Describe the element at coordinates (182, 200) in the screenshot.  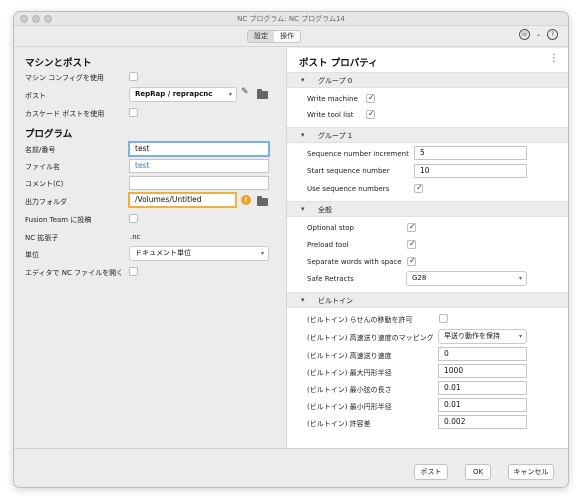
I see `output-folder-input: /Volumes/Untitled` at that location.